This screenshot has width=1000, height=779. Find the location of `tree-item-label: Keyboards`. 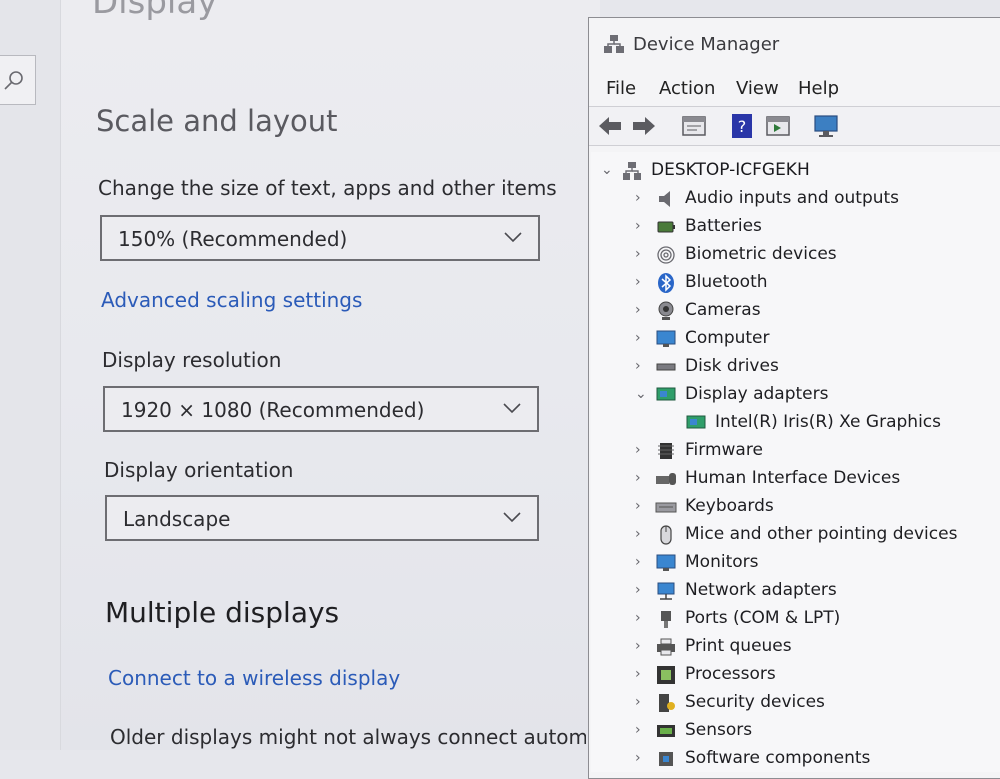

tree-item-label: Keyboards is located at coordinates (729, 506).